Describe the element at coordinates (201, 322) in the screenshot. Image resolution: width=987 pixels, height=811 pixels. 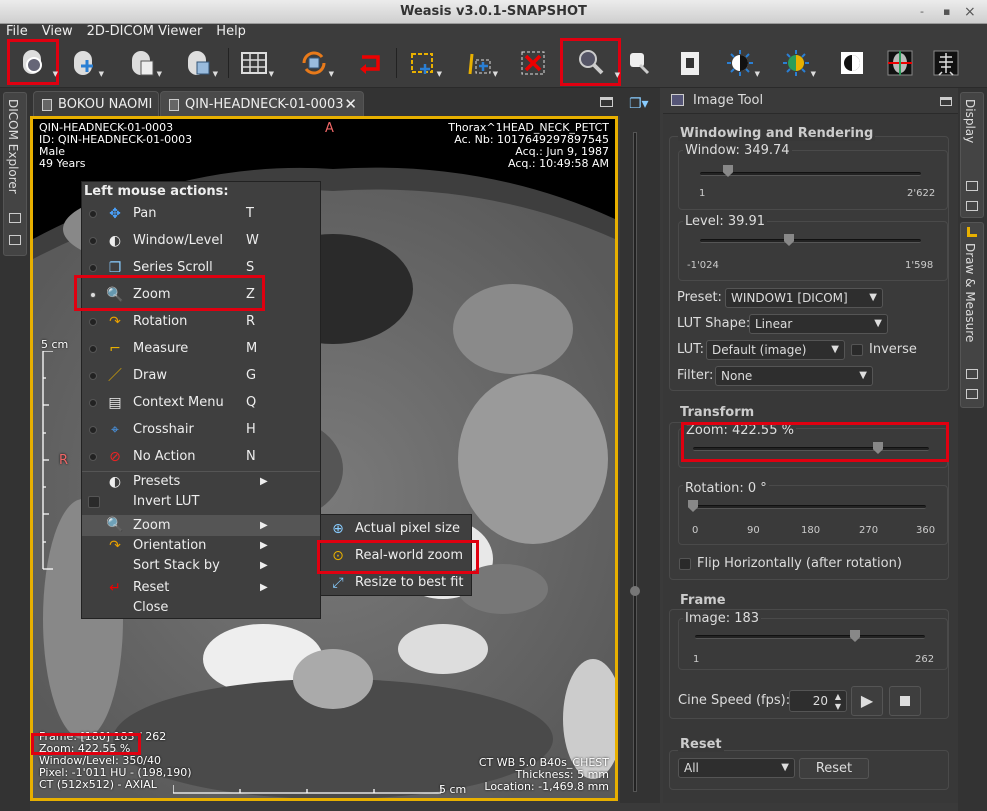
I see `menu-item-rotation: ↷ Rotation R` at that location.